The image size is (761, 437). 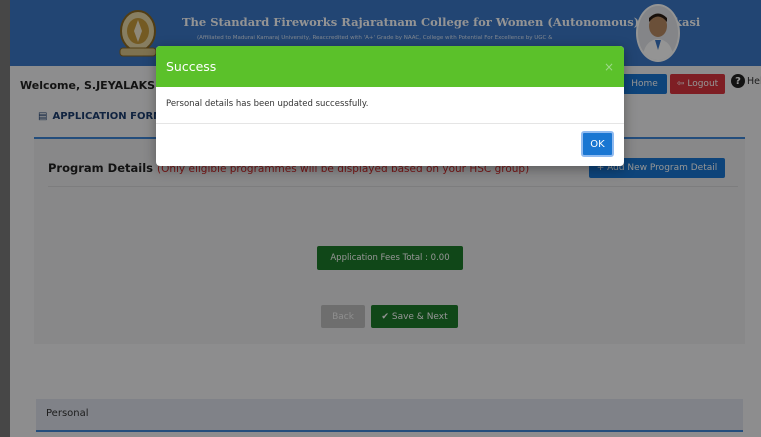 I want to click on ok-label: OK, so click(x=597, y=144).